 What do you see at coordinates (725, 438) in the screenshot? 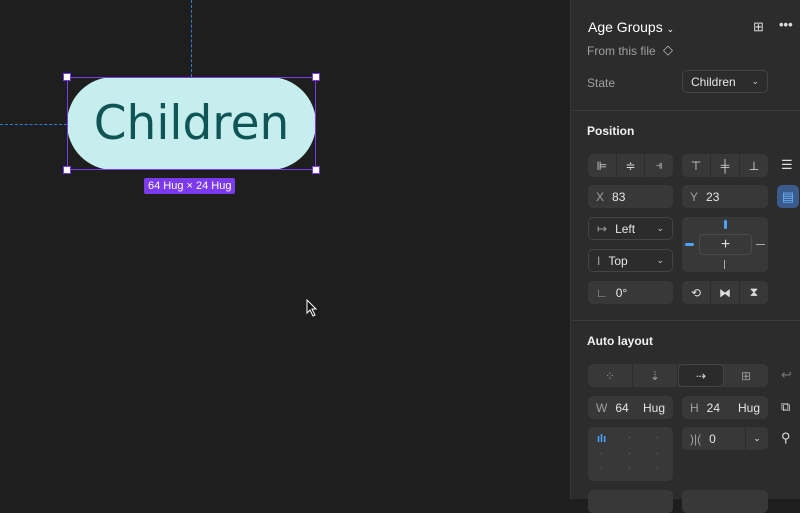
I see `gap-field: )|( 0 ⌄` at bounding box center [725, 438].